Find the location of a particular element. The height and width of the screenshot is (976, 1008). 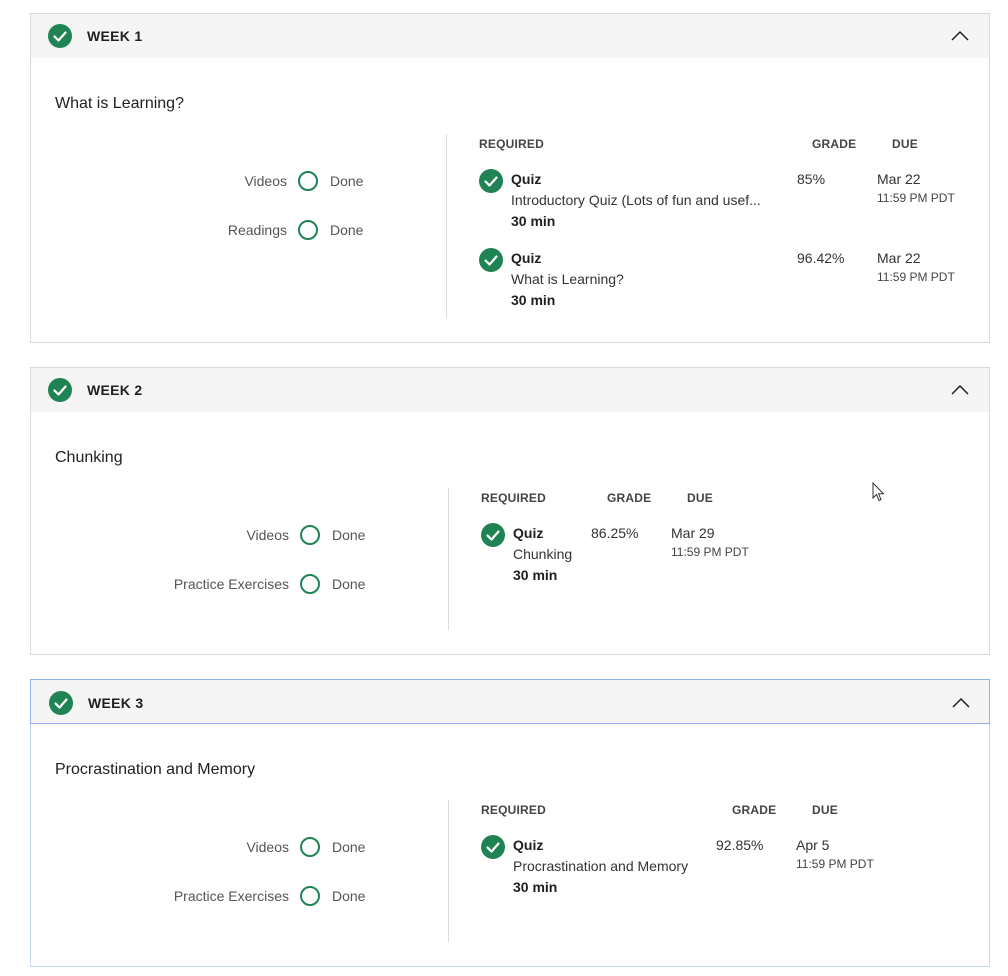

week-header: WEEK 3 is located at coordinates (510, 701).